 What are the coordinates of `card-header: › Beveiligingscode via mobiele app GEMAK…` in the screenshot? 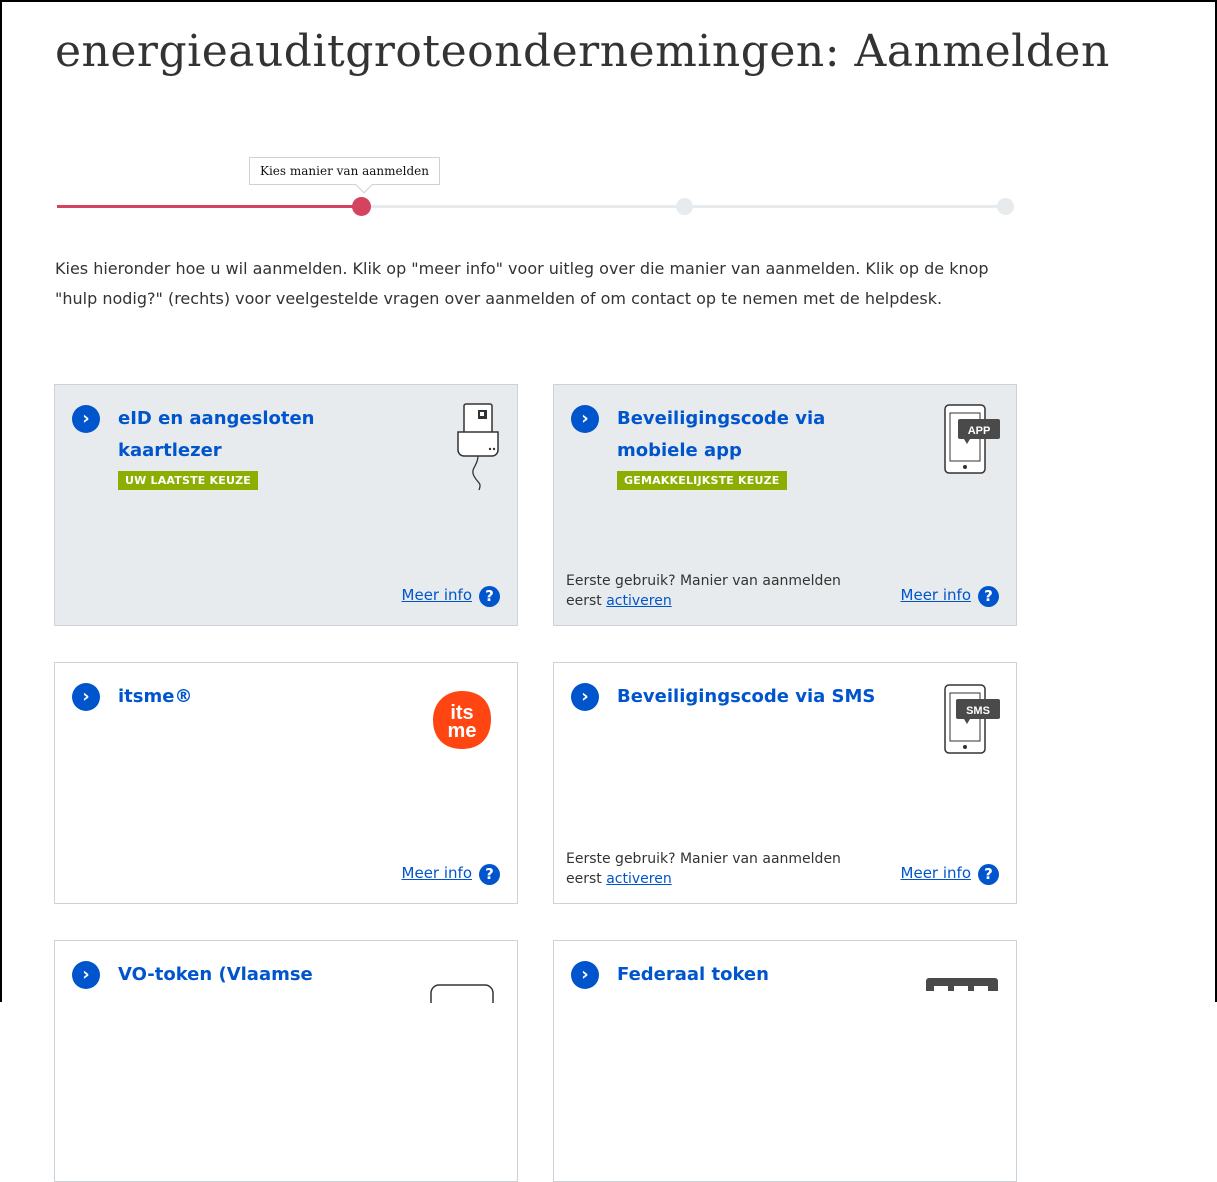 It's located at (741, 446).